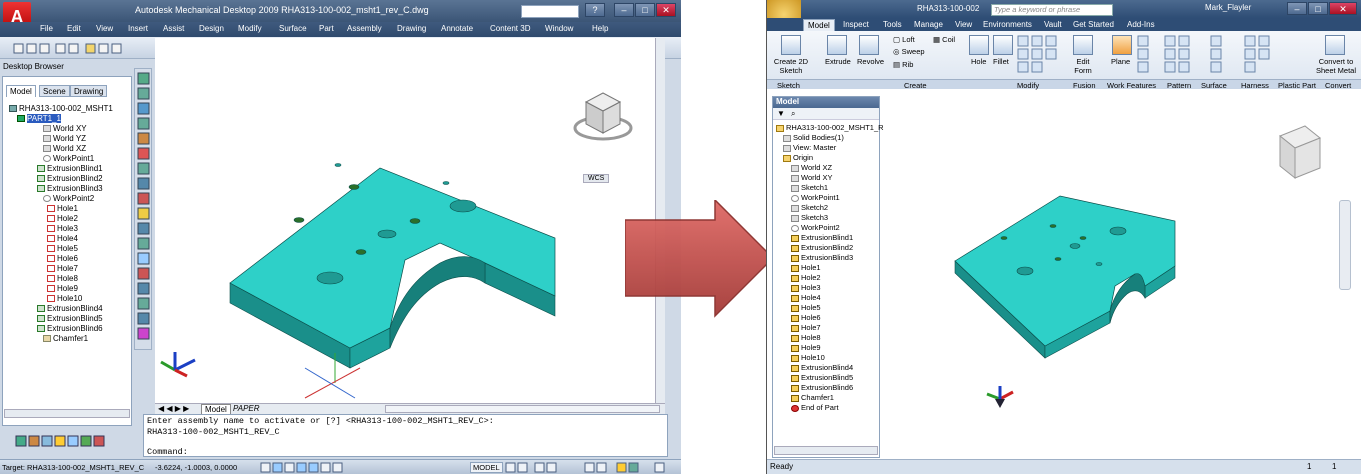 The image size is (1361, 474). I want to click on tree-item: Hole10, so click(64, 299).